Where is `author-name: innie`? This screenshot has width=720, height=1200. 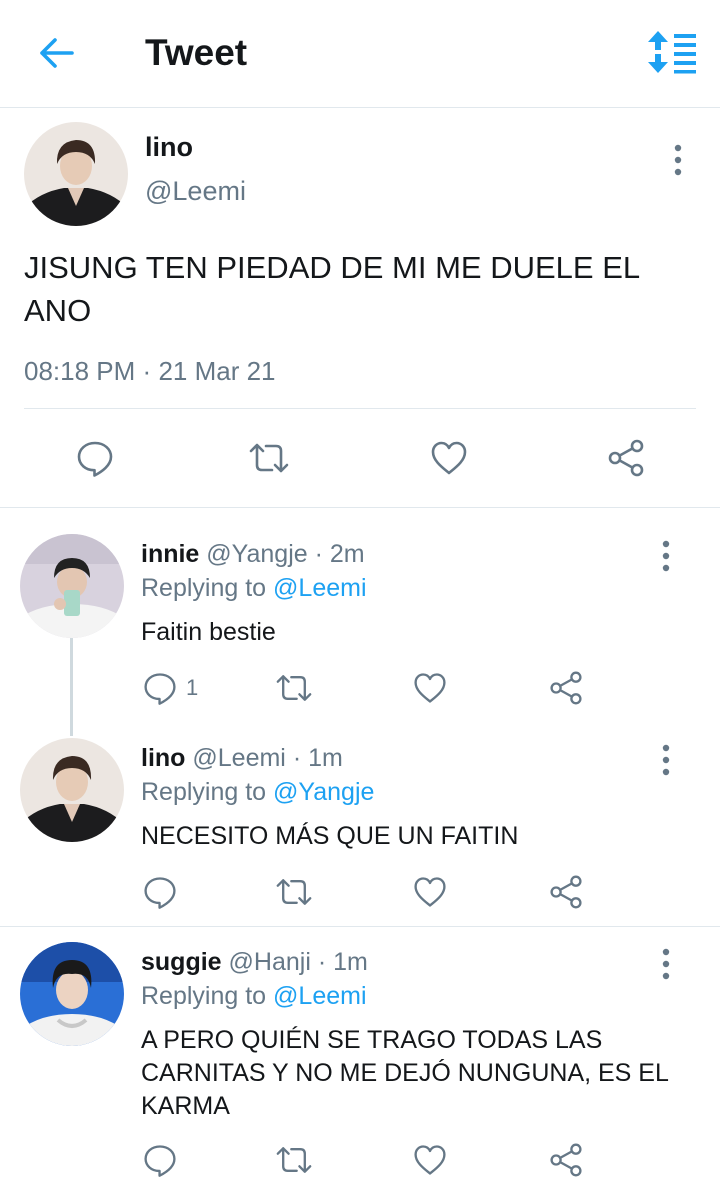
author-name: innie is located at coordinates (170, 554).